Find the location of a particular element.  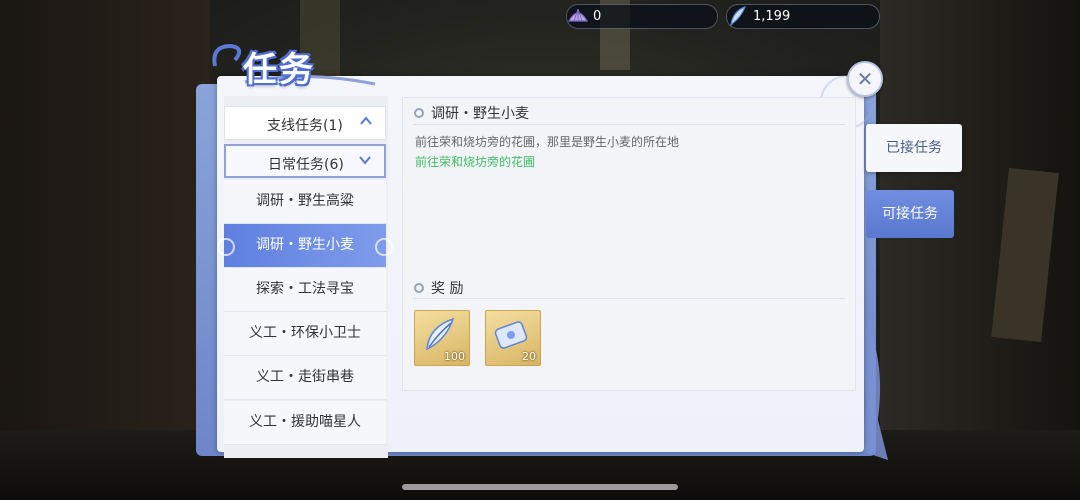

chevron-up-icon is located at coordinates (366, 120).